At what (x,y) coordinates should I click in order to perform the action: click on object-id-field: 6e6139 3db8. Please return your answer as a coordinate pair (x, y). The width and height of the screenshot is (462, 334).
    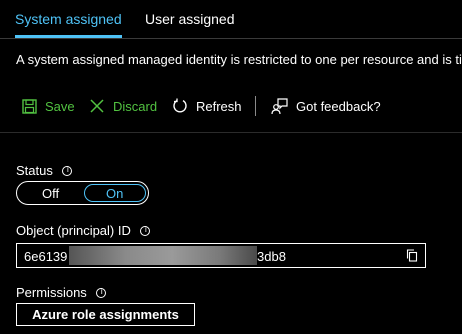
    Looking at the image, I should click on (221, 255).